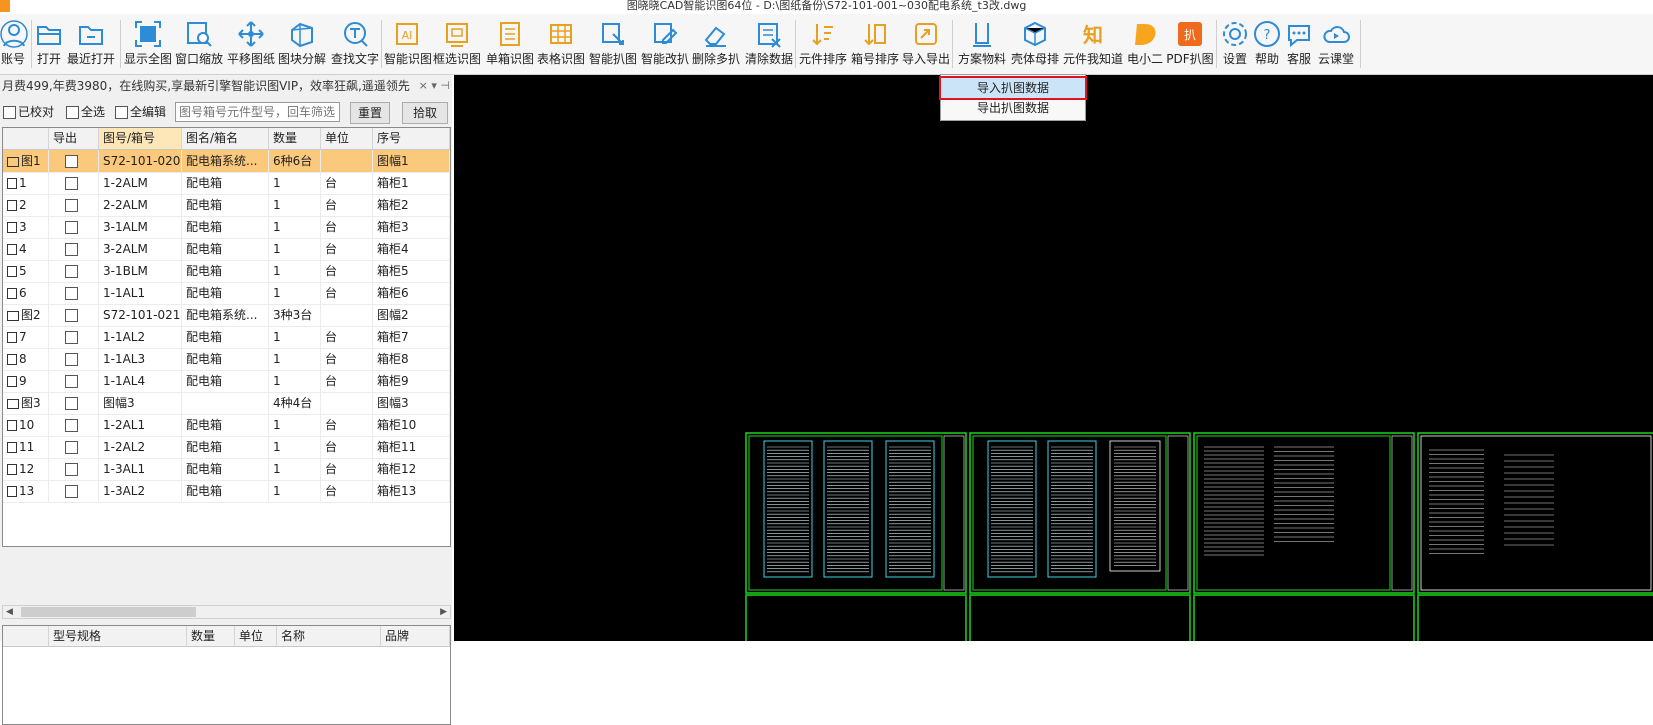 Image resolution: width=1653 pixels, height=725 pixels. Describe the element at coordinates (347, 138) in the screenshot. I see `column-header: 单位` at that location.